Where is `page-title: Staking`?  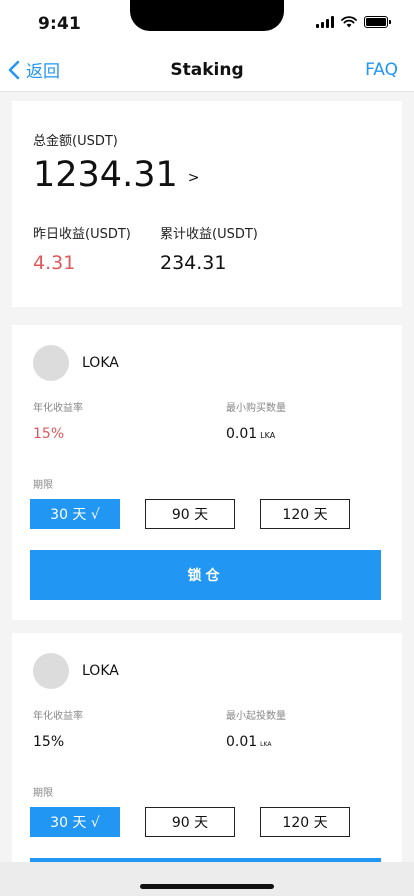
page-title: Staking is located at coordinates (207, 70).